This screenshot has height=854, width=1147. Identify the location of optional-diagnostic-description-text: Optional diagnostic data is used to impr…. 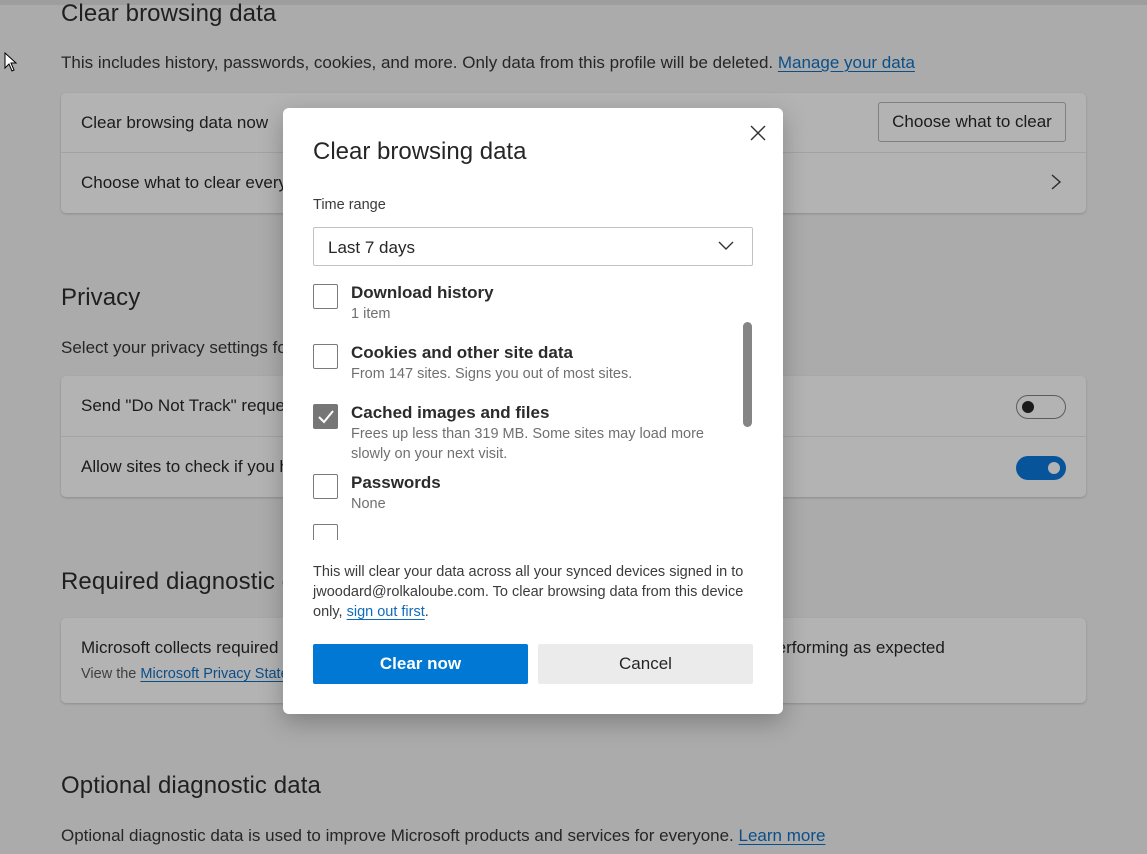
(397, 835).